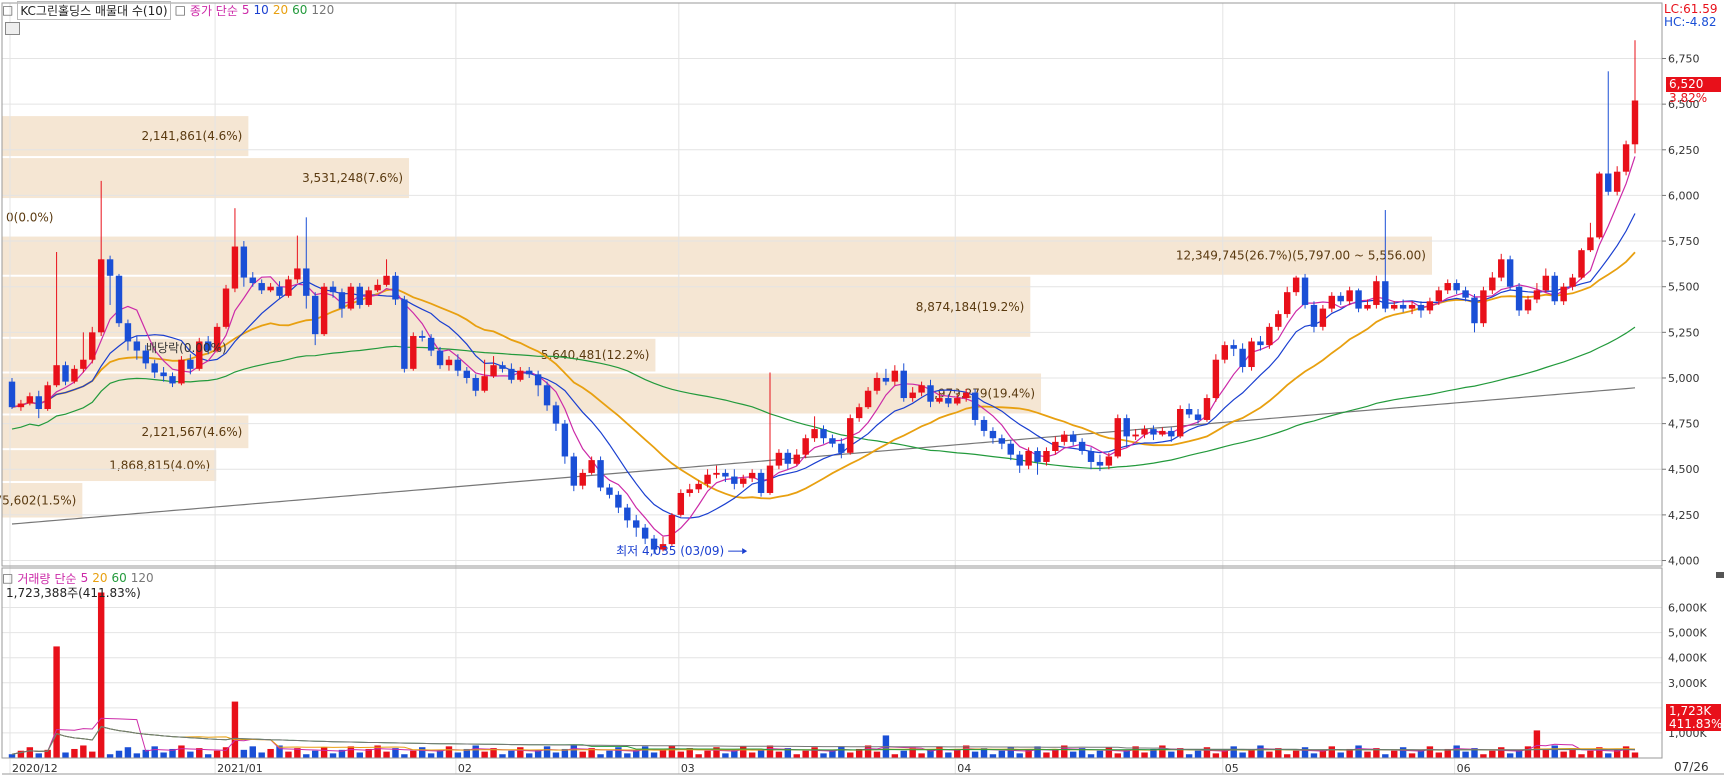 The width and height of the screenshot is (1726, 778). What do you see at coordinates (465, 768) in the screenshot?
I see `date-tick-label: 02` at bounding box center [465, 768].